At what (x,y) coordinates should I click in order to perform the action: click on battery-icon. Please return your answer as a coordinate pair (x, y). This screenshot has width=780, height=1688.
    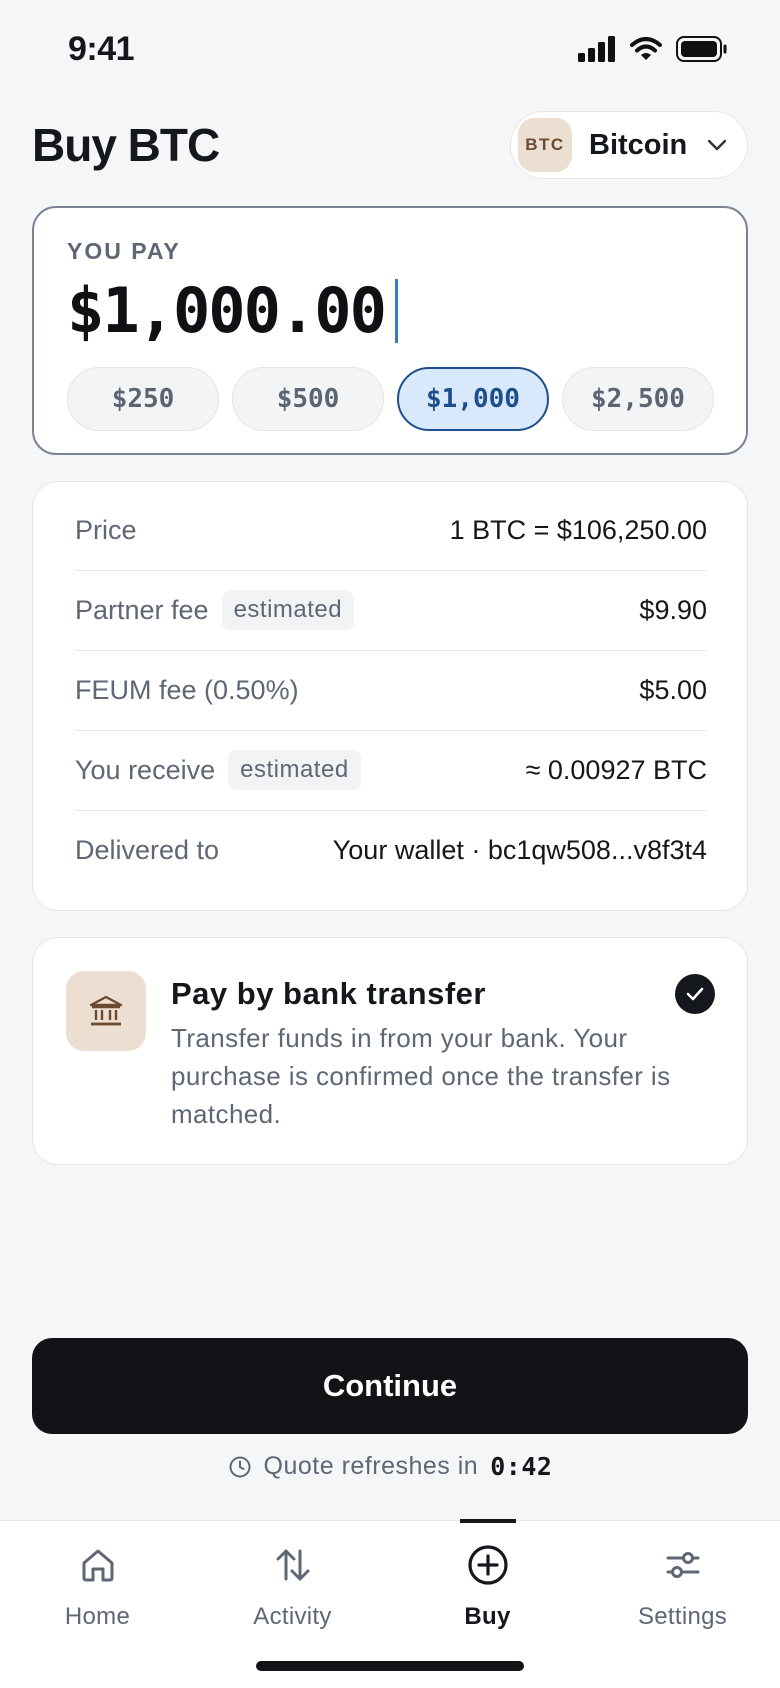
    Looking at the image, I should click on (702, 51).